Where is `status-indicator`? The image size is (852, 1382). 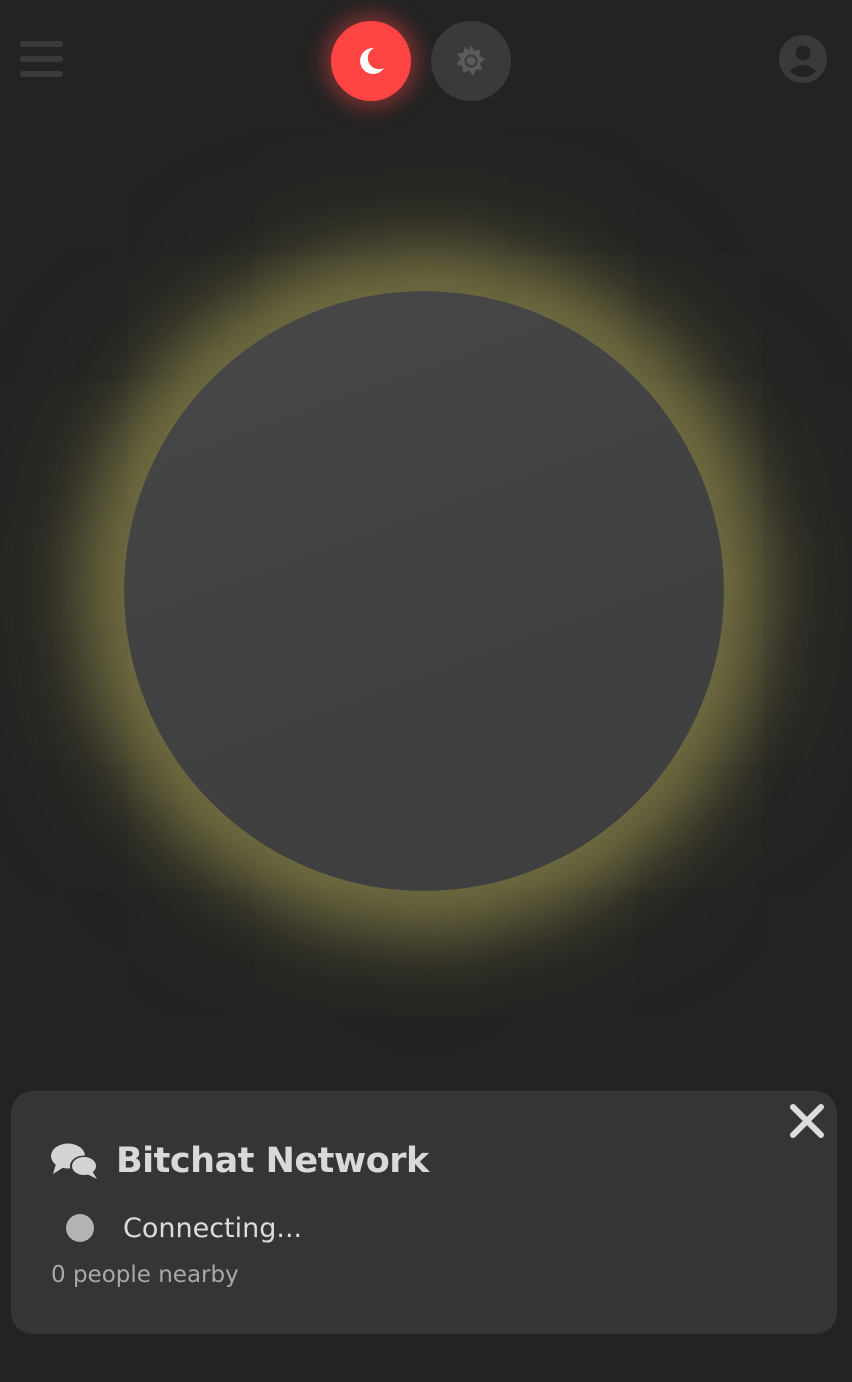
status-indicator is located at coordinates (80, 1228).